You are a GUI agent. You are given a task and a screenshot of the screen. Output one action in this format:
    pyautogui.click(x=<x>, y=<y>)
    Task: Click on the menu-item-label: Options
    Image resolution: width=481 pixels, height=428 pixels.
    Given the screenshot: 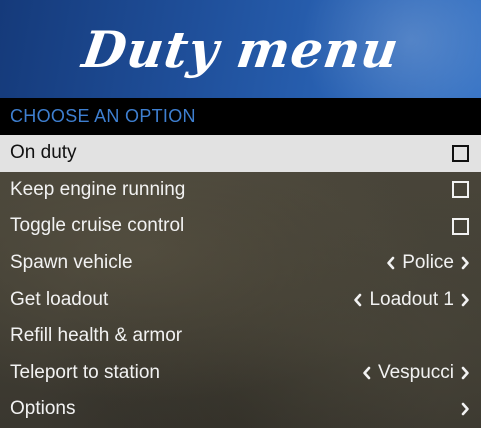 What is the action you would take?
    pyautogui.click(x=43, y=409)
    